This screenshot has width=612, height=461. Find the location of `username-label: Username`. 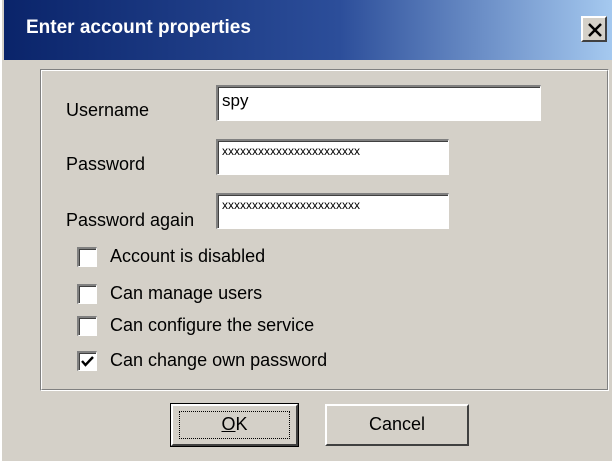

username-label: Username is located at coordinates (108, 110).